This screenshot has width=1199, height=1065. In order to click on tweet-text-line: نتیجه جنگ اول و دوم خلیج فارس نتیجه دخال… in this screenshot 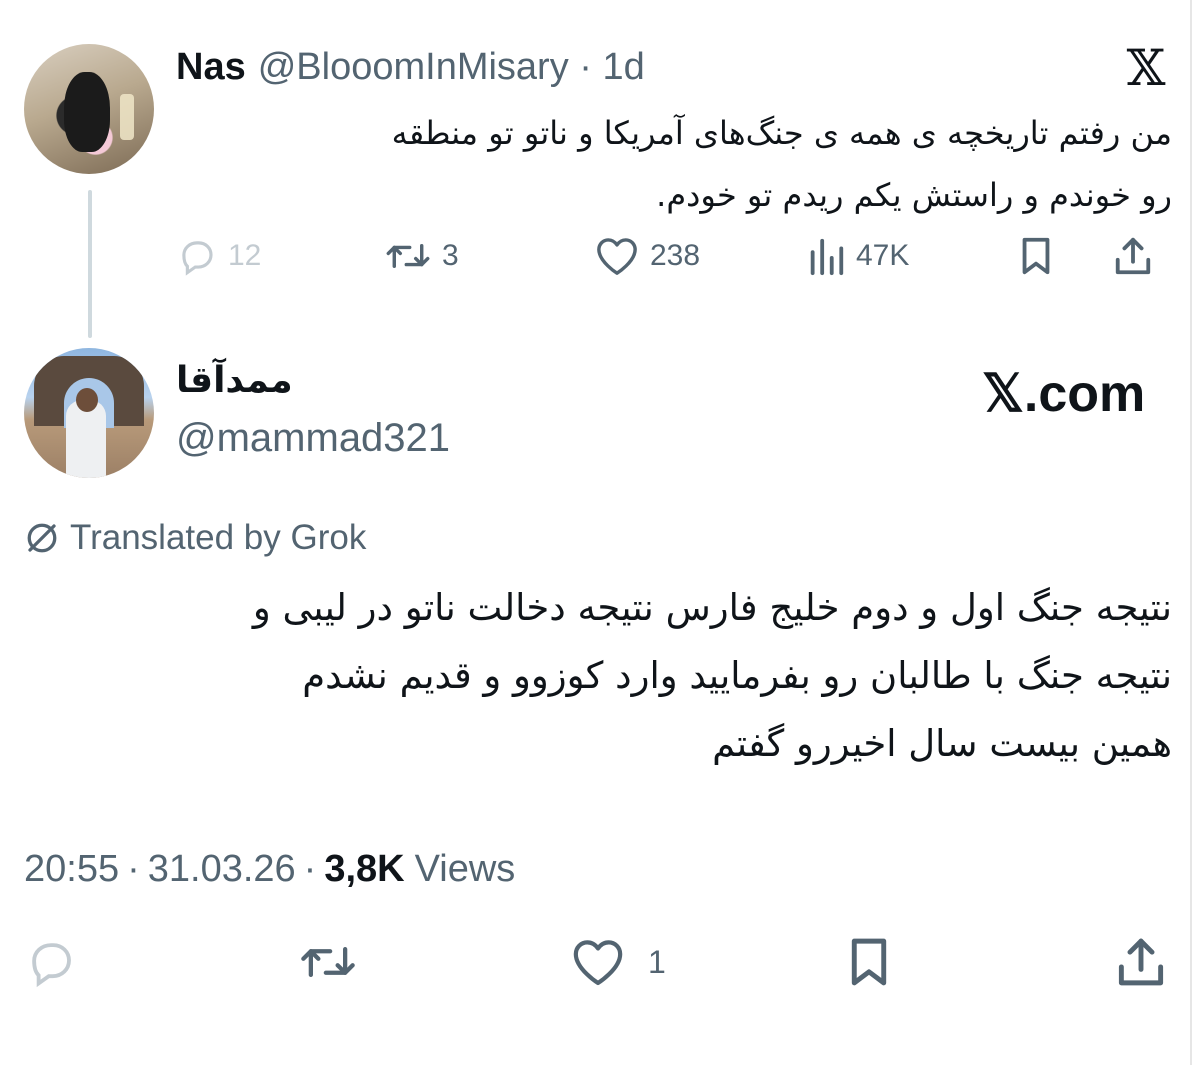, I will do `click(712, 607)`.